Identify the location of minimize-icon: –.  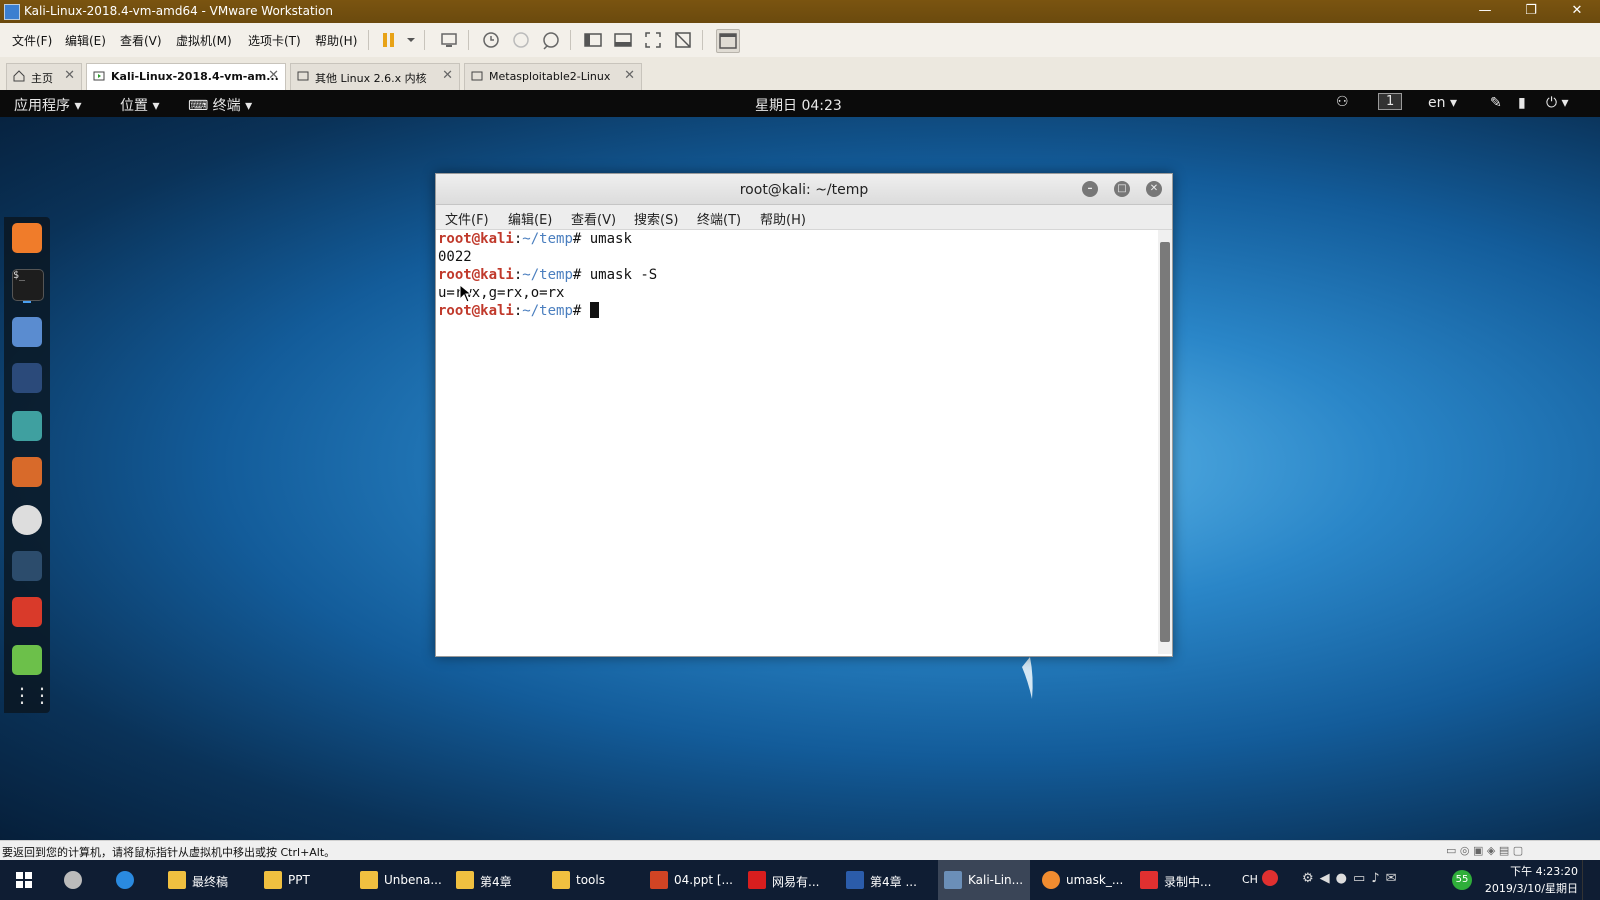
(1090, 189).